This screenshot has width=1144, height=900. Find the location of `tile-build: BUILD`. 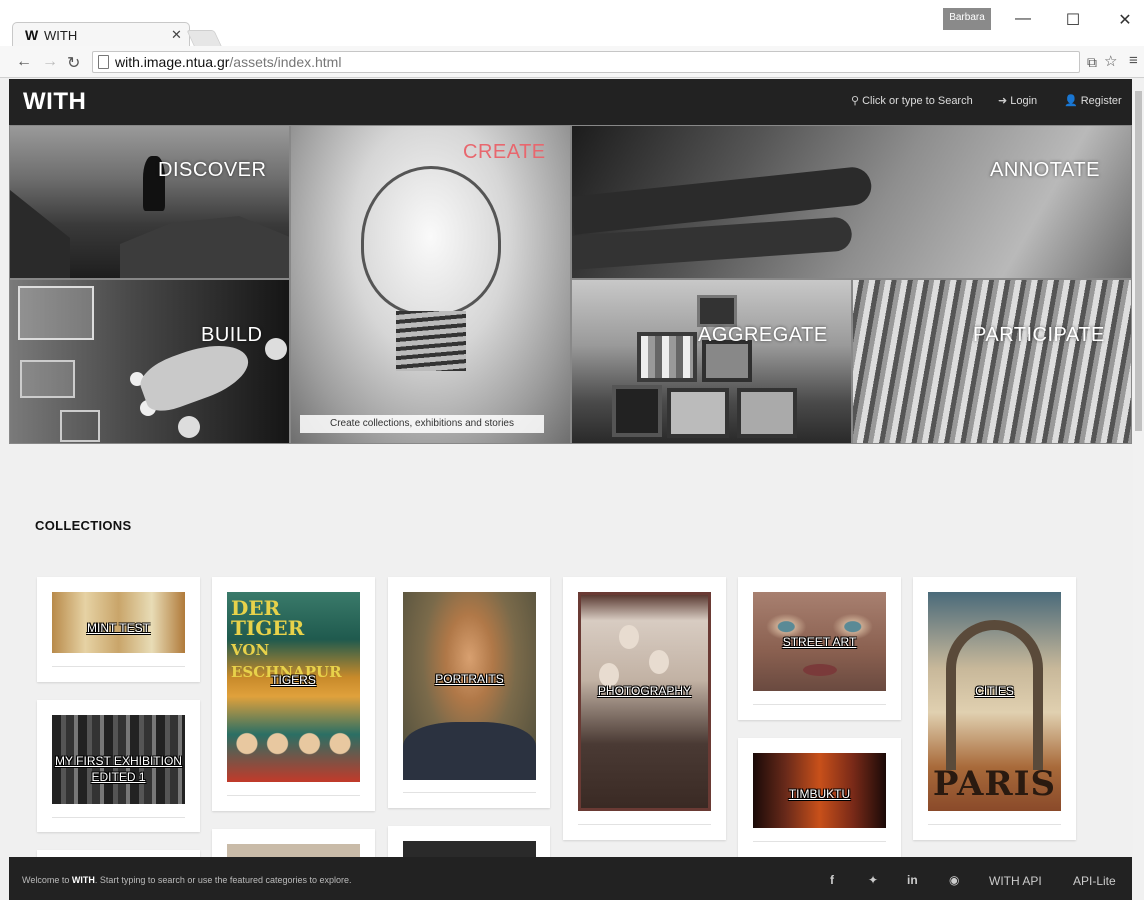

tile-build: BUILD is located at coordinates (149, 361).